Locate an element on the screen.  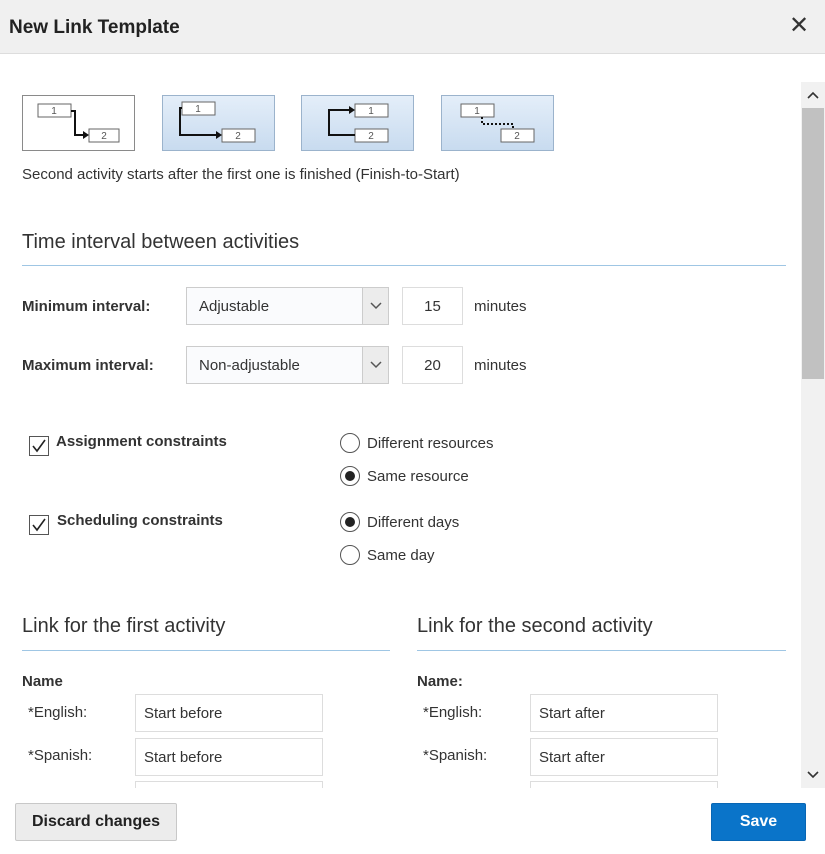
first-link-spanish-label: *Spanish: is located at coordinates (60, 755).